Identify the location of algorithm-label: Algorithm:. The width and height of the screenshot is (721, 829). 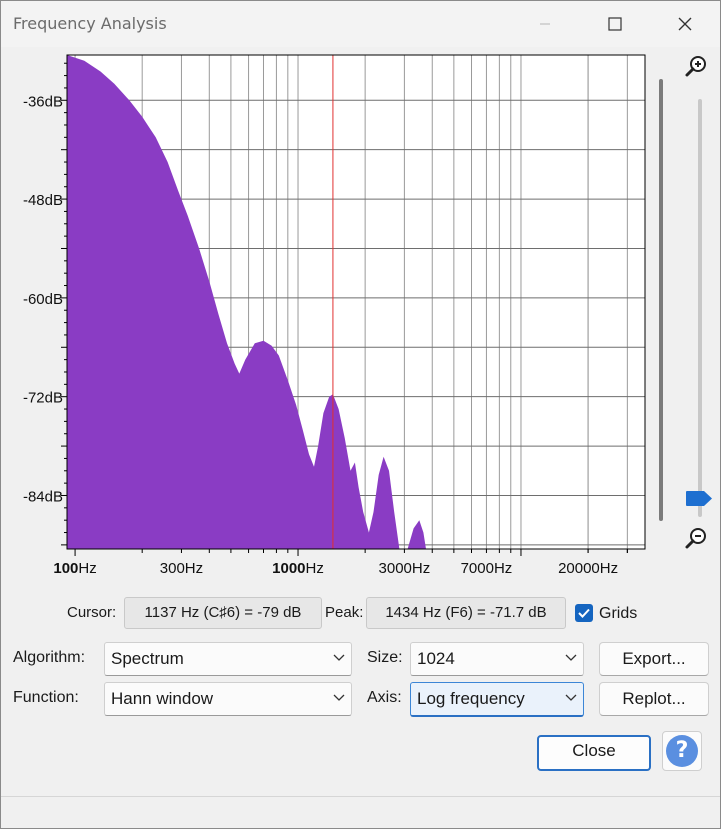
(49, 657).